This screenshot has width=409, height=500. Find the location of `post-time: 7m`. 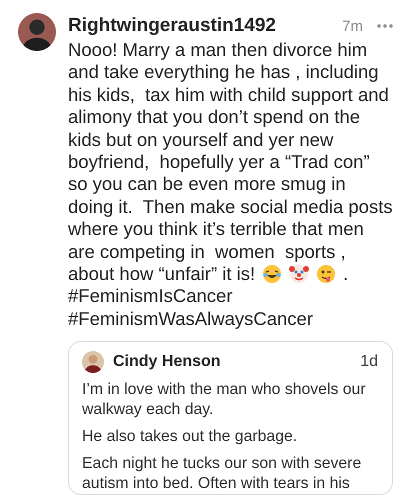

post-time: 7m is located at coordinates (352, 26).